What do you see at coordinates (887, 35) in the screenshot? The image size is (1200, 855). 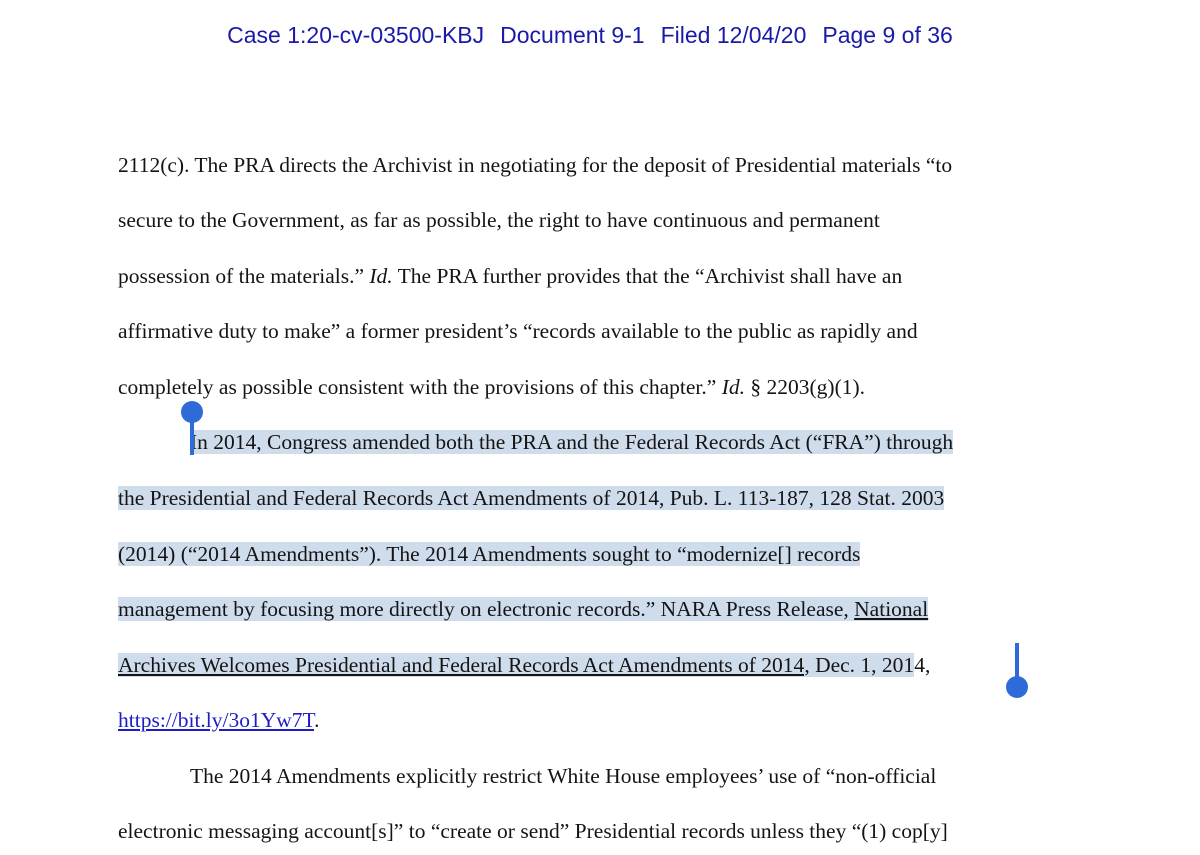 I see `page-number: Page 9 of 36` at bounding box center [887, 35].